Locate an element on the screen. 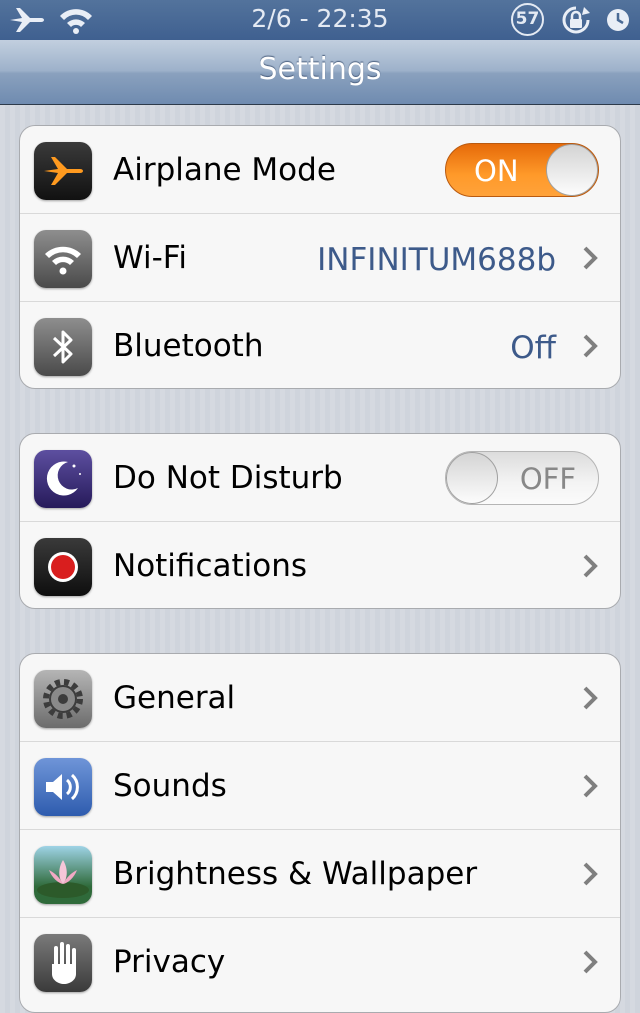  status-time: 2/6 - 22:35 is located at coordinates (320, 18).